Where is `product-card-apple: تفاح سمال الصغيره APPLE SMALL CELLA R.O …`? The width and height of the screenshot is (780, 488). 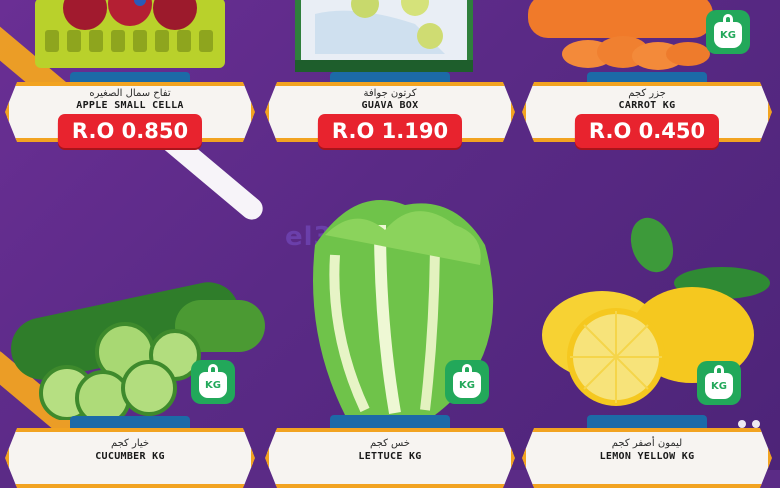 product-card-apple: تفاح سمال الصغيره APPLE SMALL CELLA R.O … is located at coordinates (130, 80).